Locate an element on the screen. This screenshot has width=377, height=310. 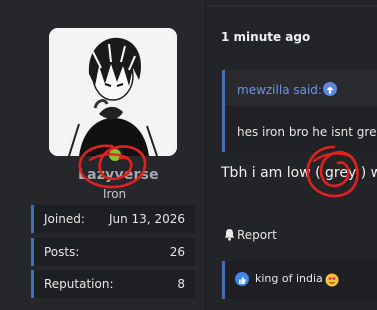
stat-row-joined: Joined: Jun 13, 2026 is located at coordinates (113, 219).